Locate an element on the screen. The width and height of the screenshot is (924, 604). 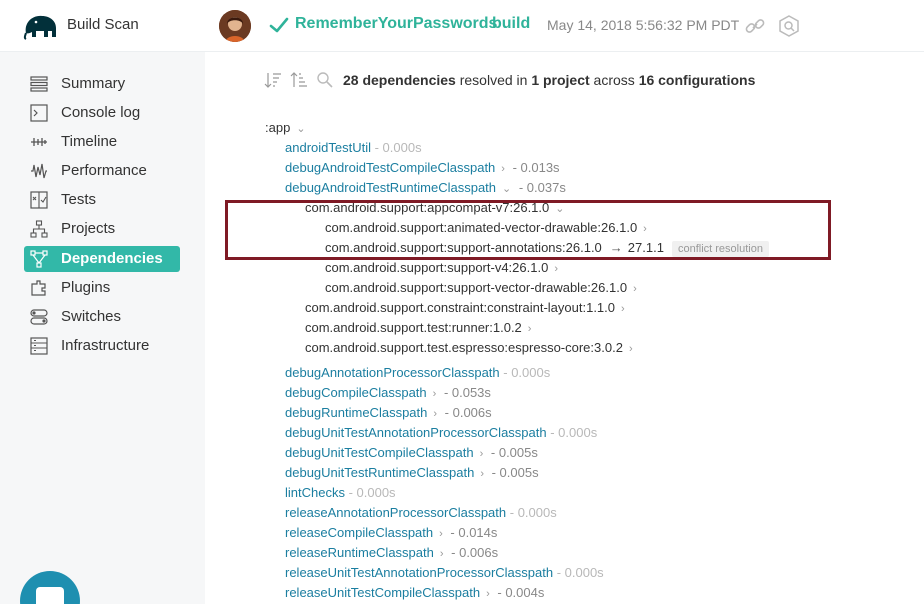
sidebar-item-label: Console log is located at coordinates (101, 112).